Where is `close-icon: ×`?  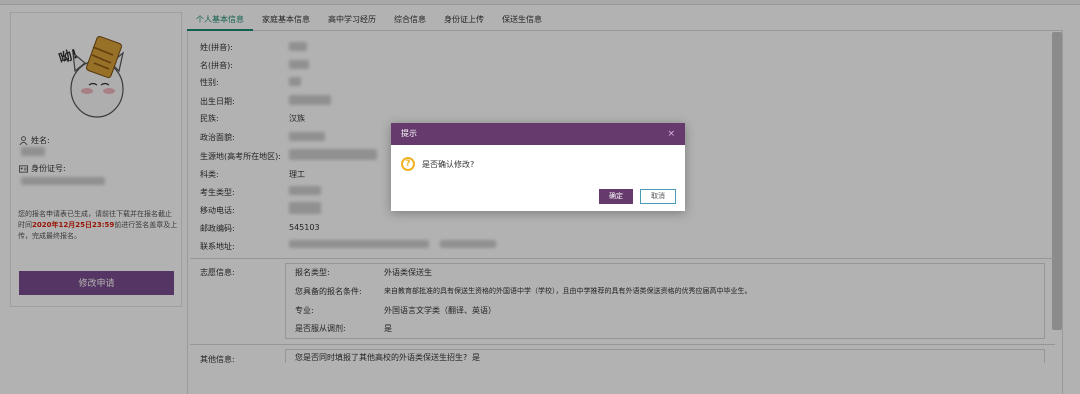
close-icon: × is located at coordinates (671, 134).